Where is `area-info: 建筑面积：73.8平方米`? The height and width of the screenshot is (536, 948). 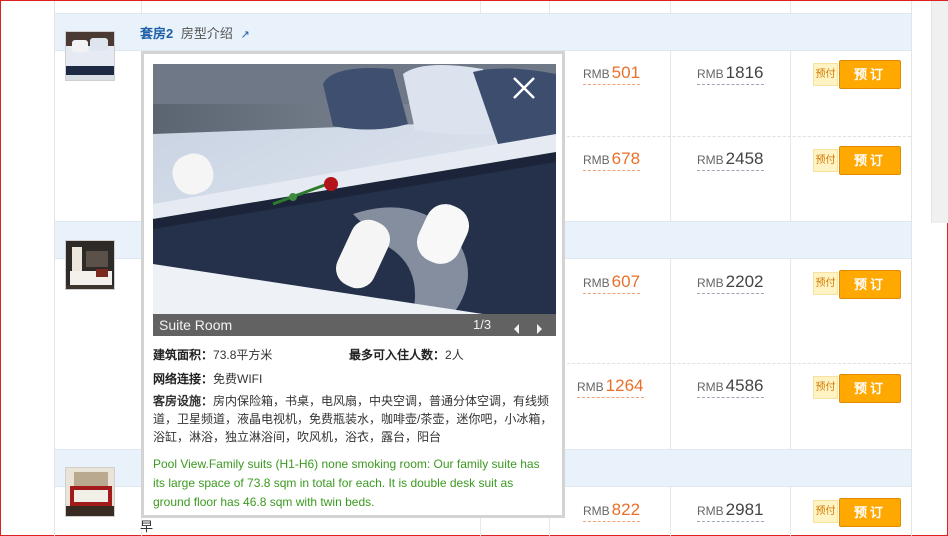
area-info: 建筑面积：73.8平方米 is located at coordinates (213, 355).